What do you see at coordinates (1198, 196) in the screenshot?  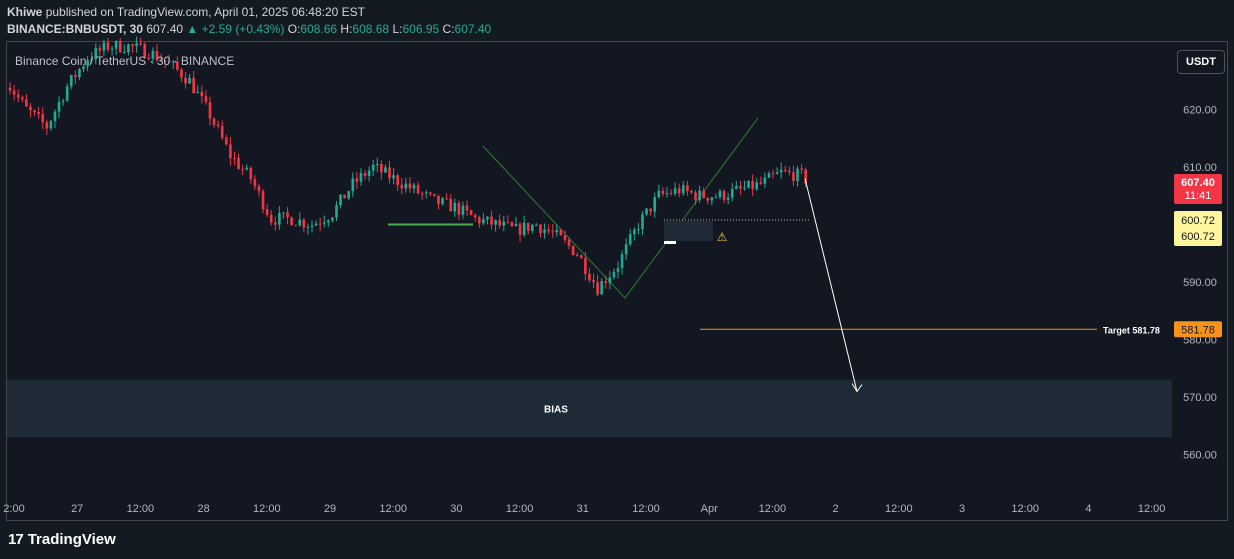 I see `countdown-label: 11:41` at bounding box center [1198, 196].